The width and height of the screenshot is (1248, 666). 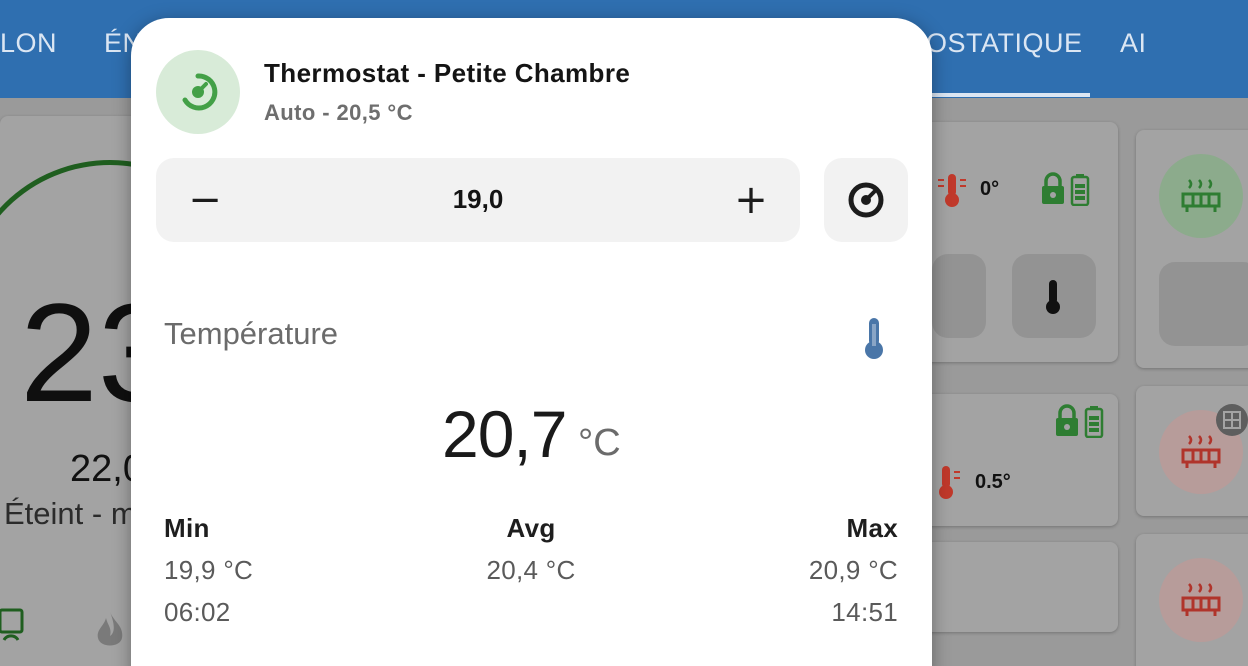 I want to click on stat-max-time: 14:51, so click(x=864, y=612).